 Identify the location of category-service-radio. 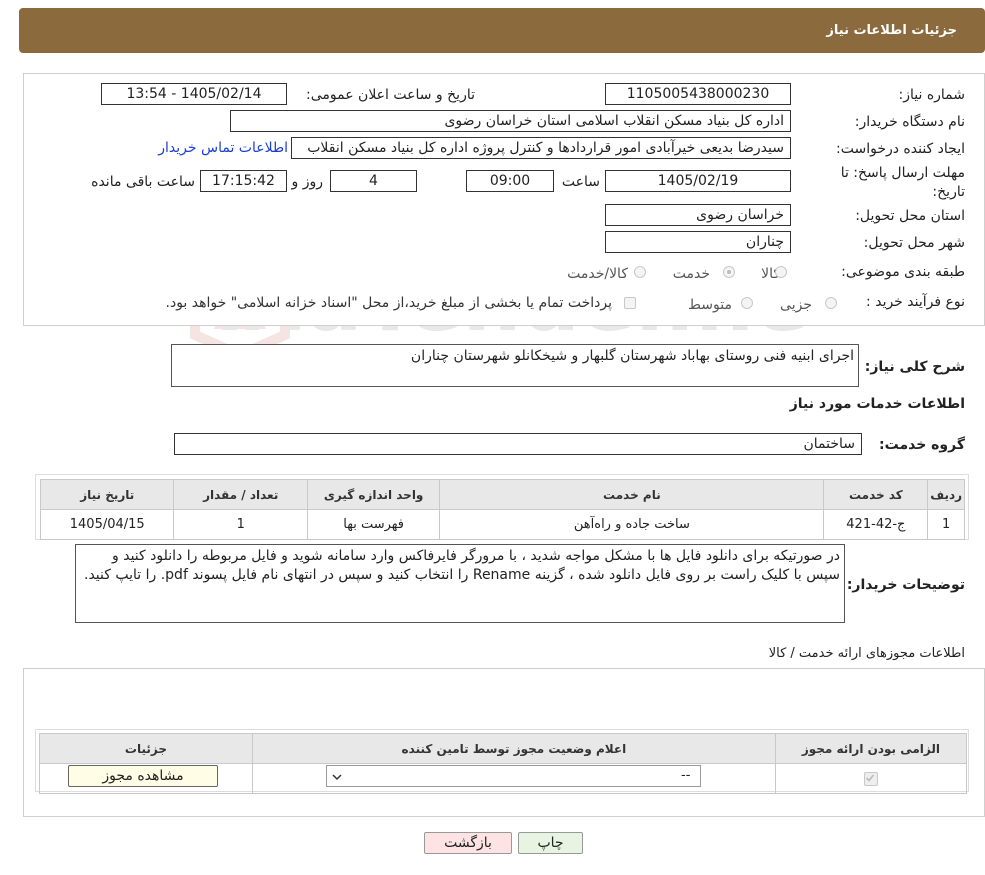
(729, 272).